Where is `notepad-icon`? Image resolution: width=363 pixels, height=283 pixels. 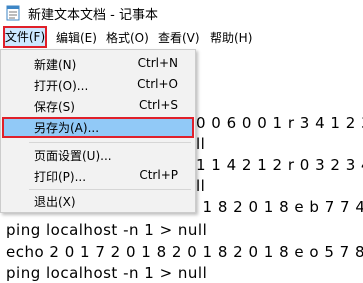 notepad-icon is located at coordinates (13, 13).